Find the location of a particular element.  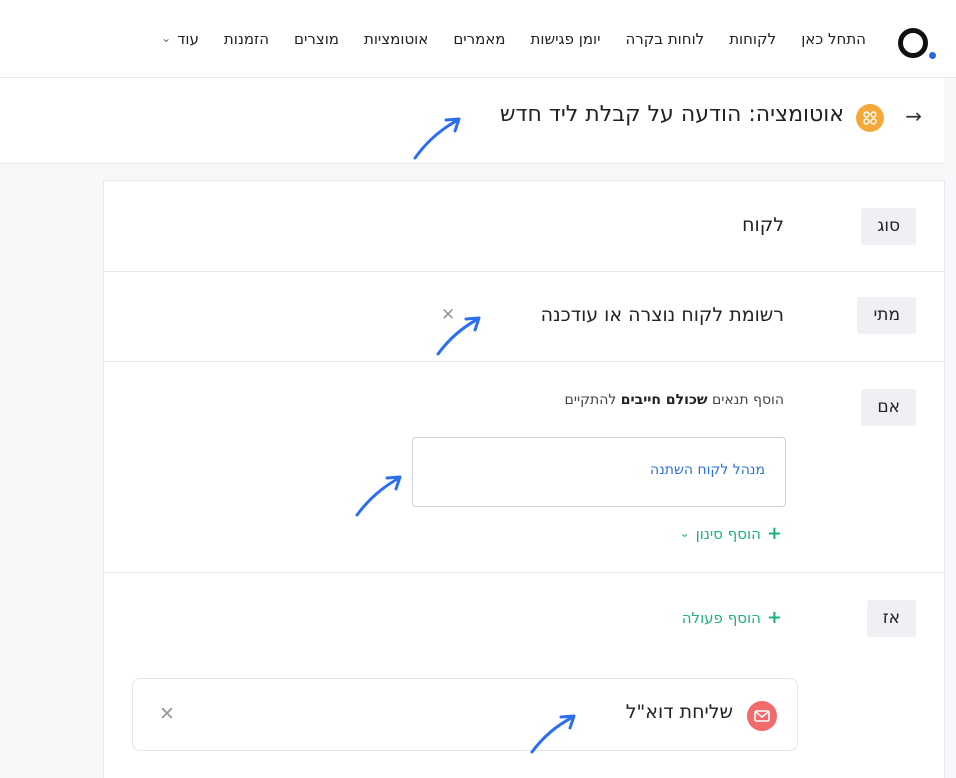

conditions-hint-bold: שכולם חייבים is located at coordinates (664, 400).